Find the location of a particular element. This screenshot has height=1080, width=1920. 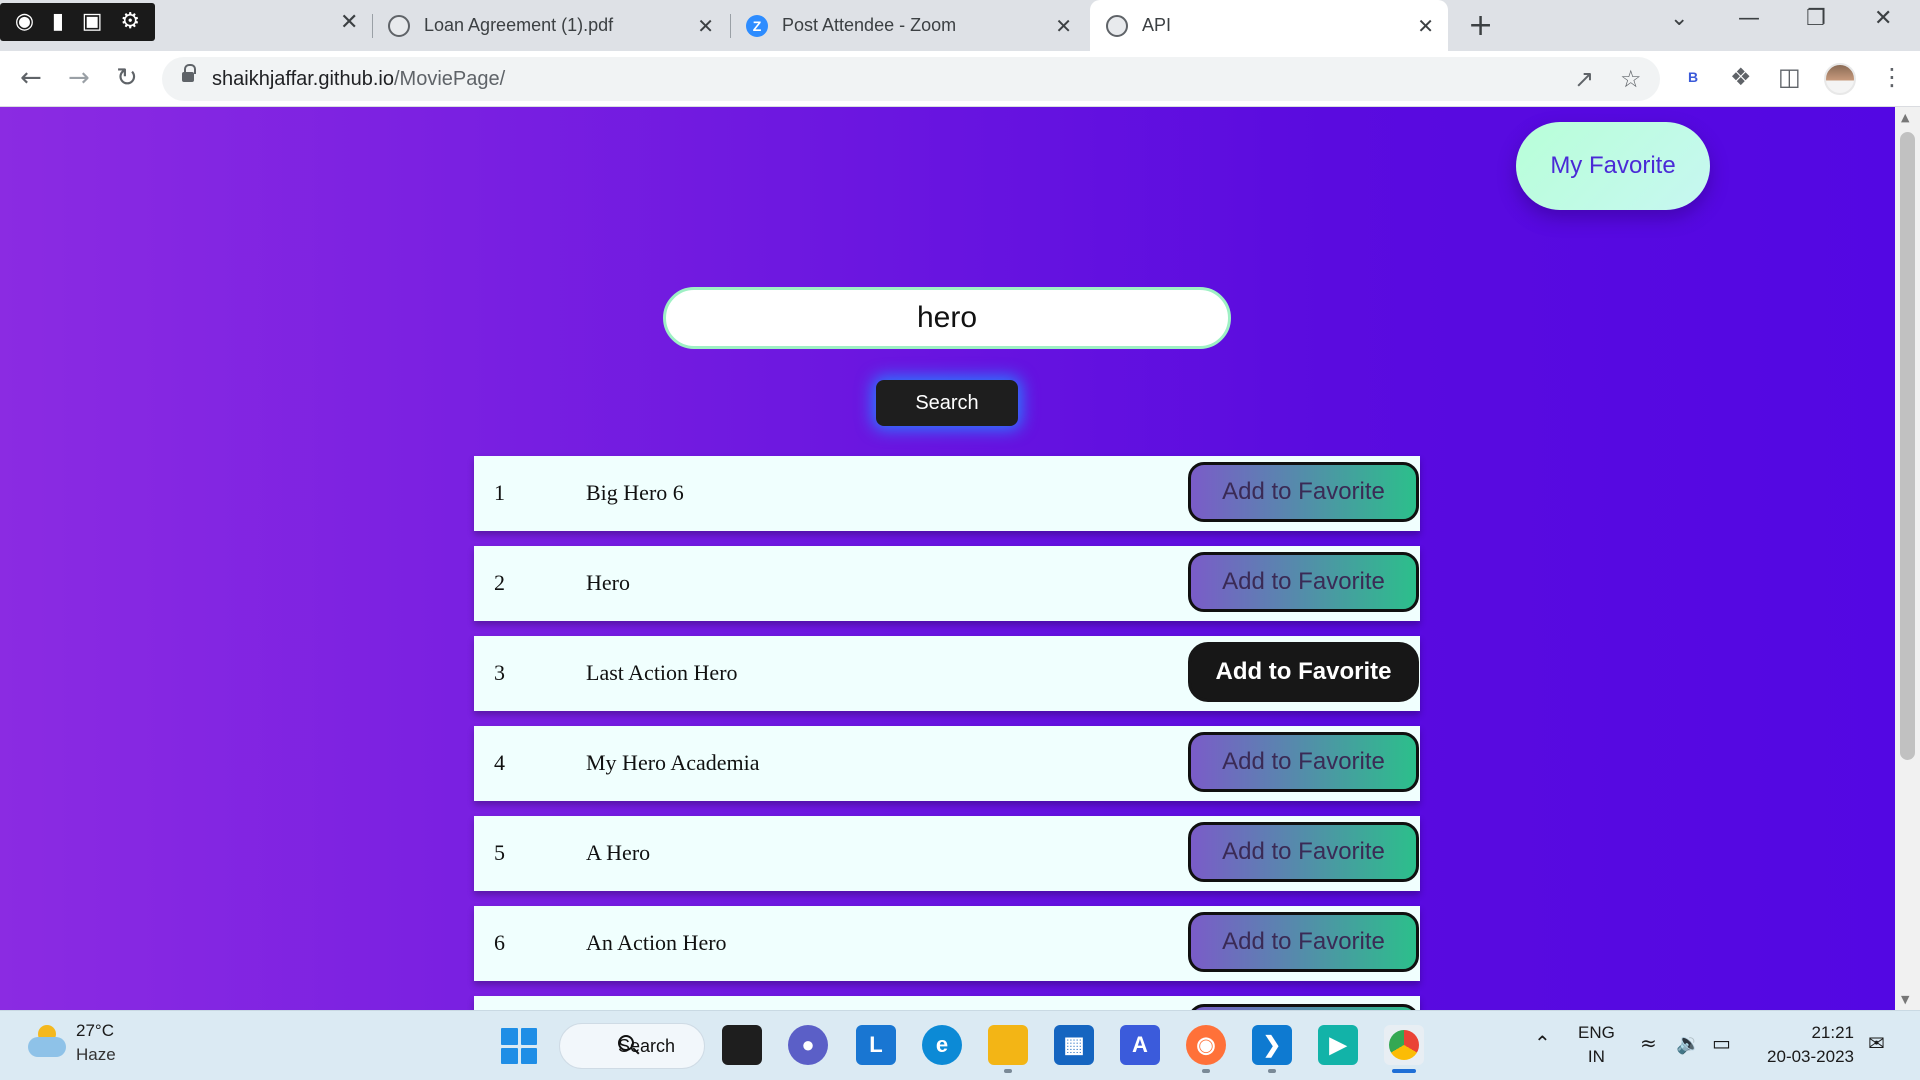

movie-title: Hero is located at coordinates (608, 582).